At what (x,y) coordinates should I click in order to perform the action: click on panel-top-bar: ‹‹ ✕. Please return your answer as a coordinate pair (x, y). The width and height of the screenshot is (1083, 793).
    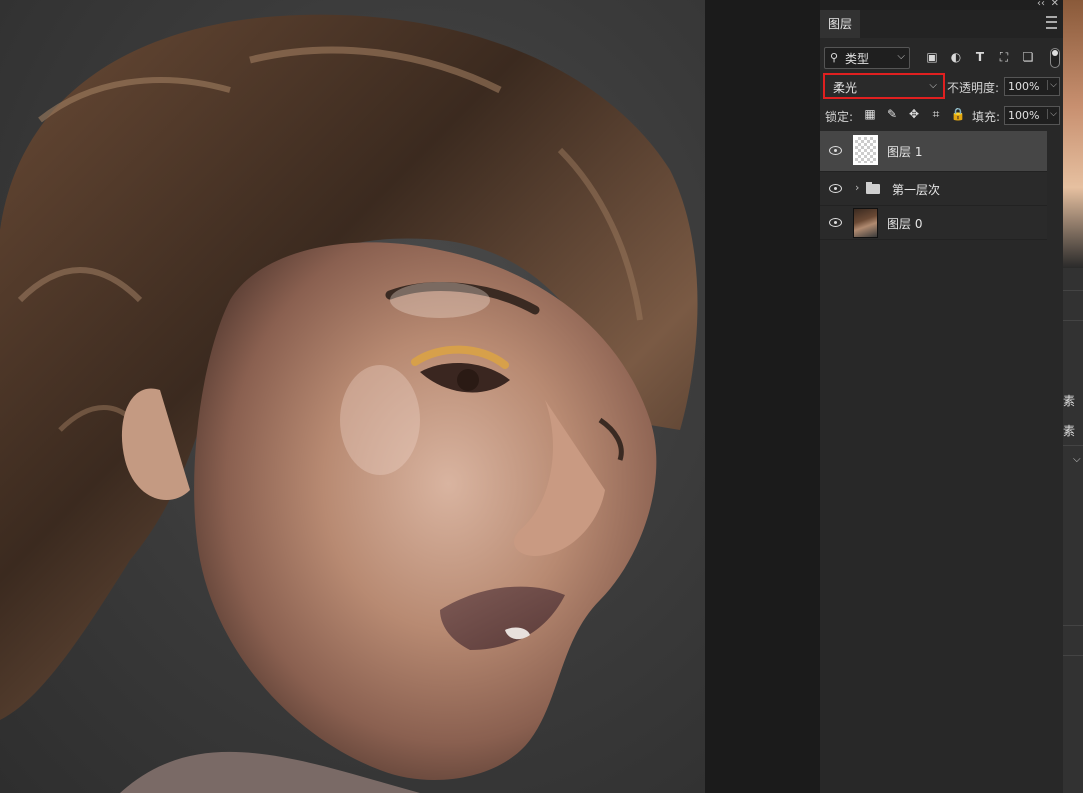
    Looking at the image, I should click on (941, 5).